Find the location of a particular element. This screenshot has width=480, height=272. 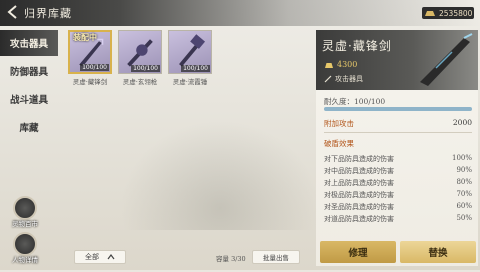

price-value: 4300 is located at coordinates (347, 64).